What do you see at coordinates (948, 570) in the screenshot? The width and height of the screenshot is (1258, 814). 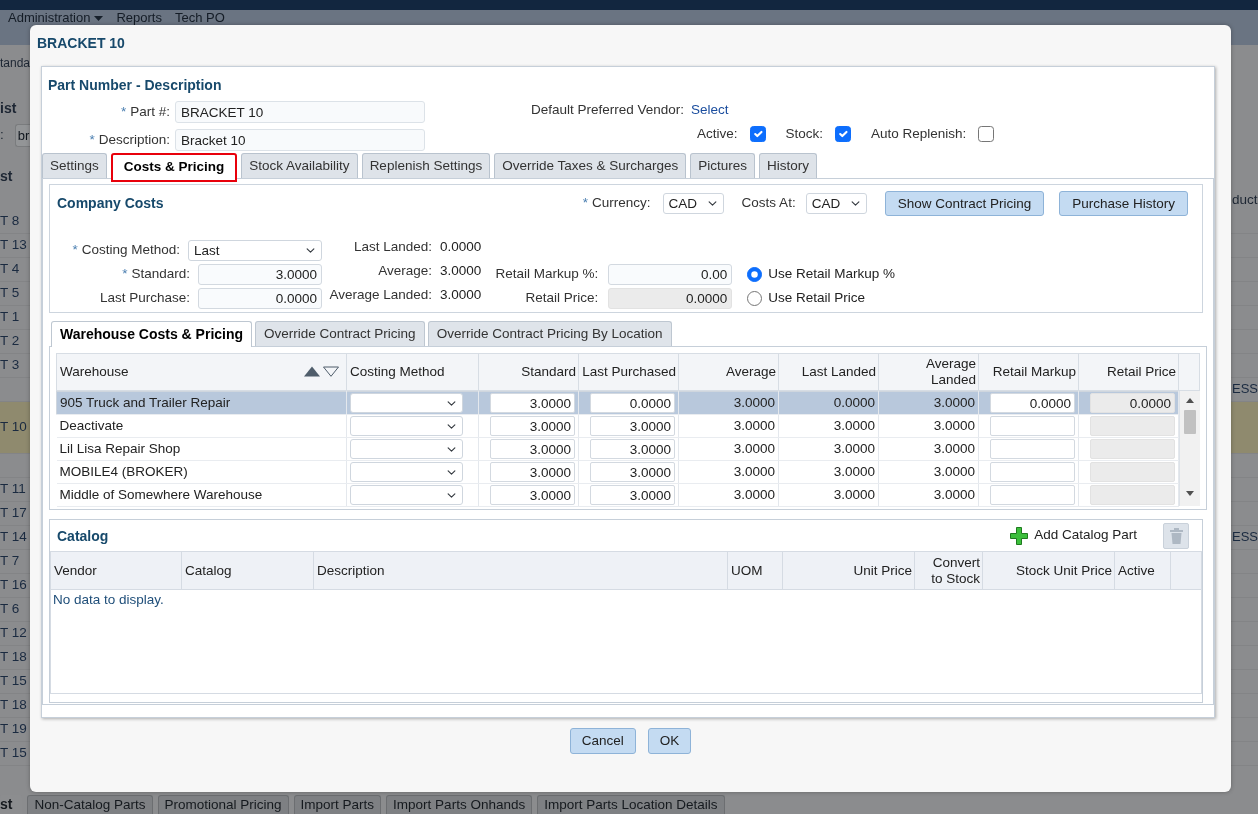 I see `column-header: Convert to Stock` at bounding box center [948, 570].